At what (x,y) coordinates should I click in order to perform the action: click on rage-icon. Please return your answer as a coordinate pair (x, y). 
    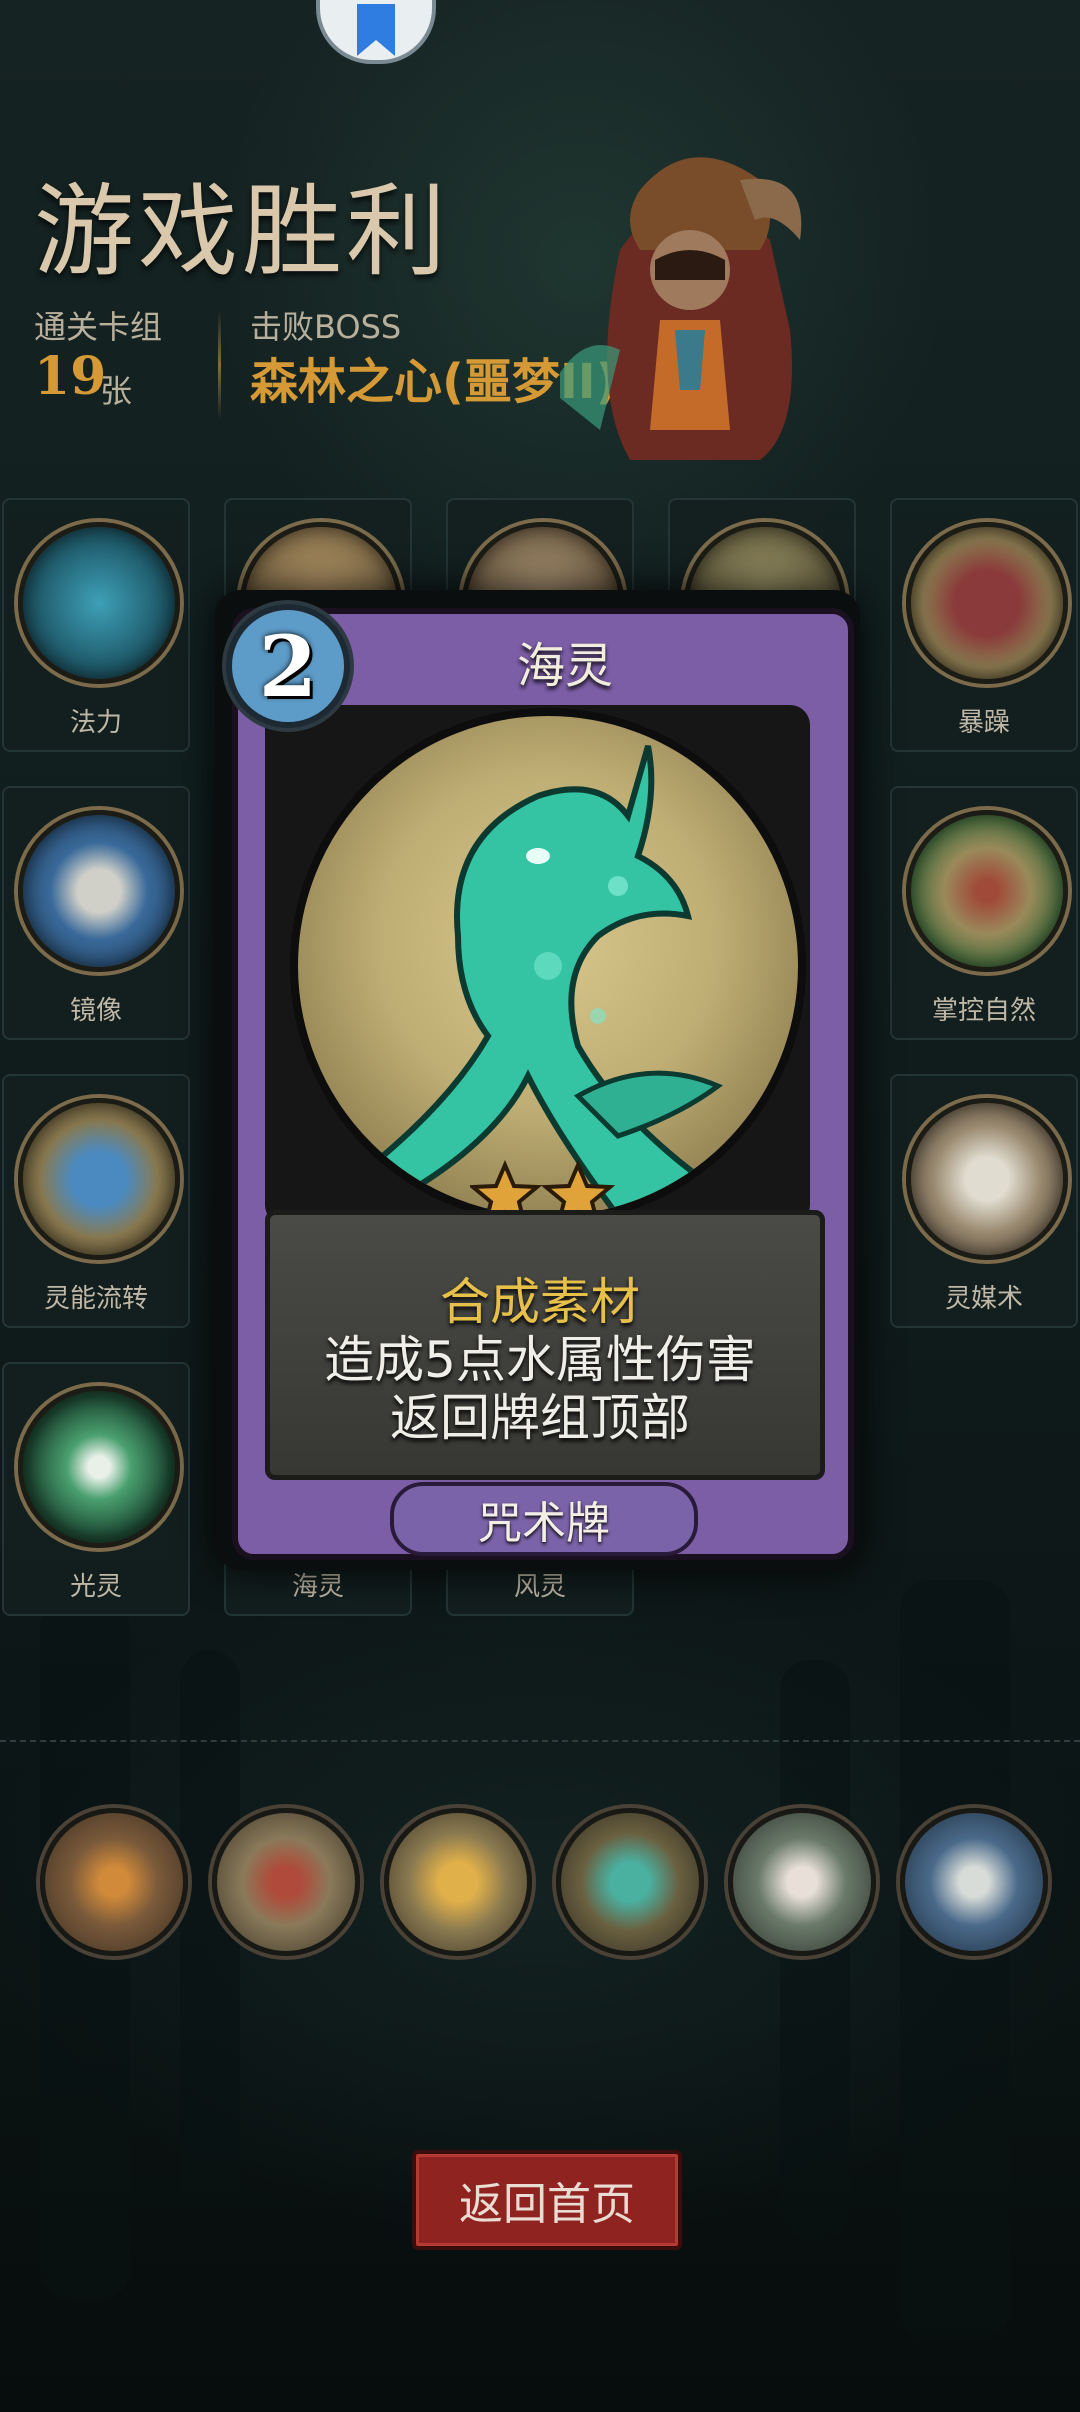
    Looking at the image, I should click on (987, 603).